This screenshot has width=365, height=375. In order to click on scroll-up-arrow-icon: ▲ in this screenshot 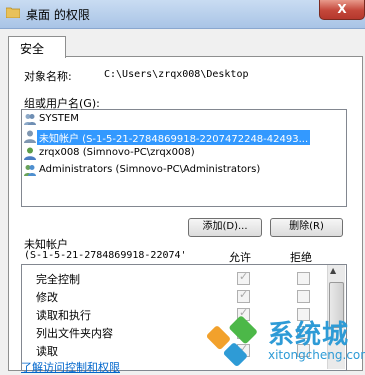, I will do `click(333, 270)`.